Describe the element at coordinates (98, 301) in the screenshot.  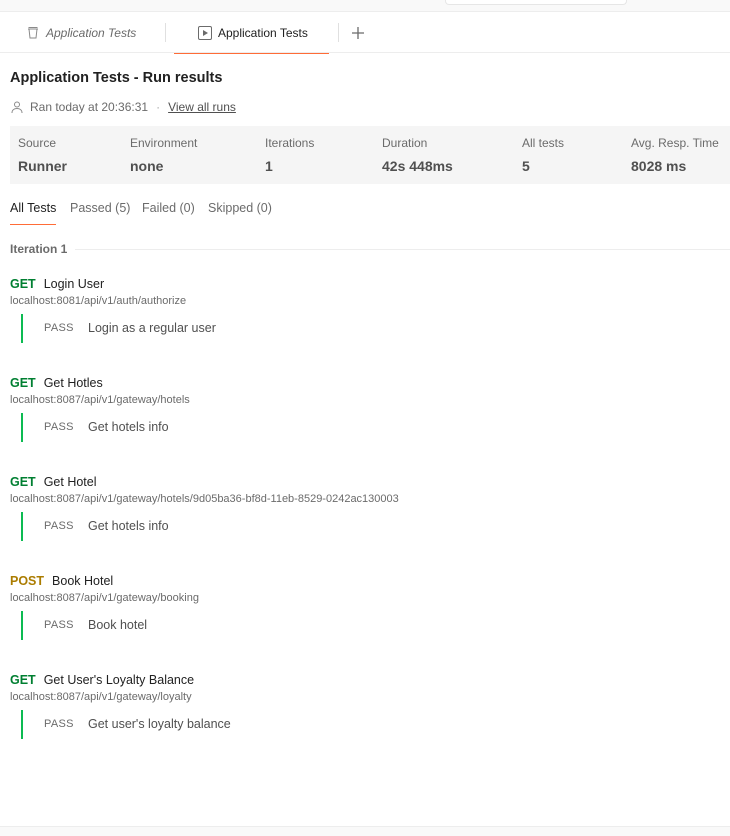
I see `request-url: localhost:8081/api/v1/auth/authorize` at that location.